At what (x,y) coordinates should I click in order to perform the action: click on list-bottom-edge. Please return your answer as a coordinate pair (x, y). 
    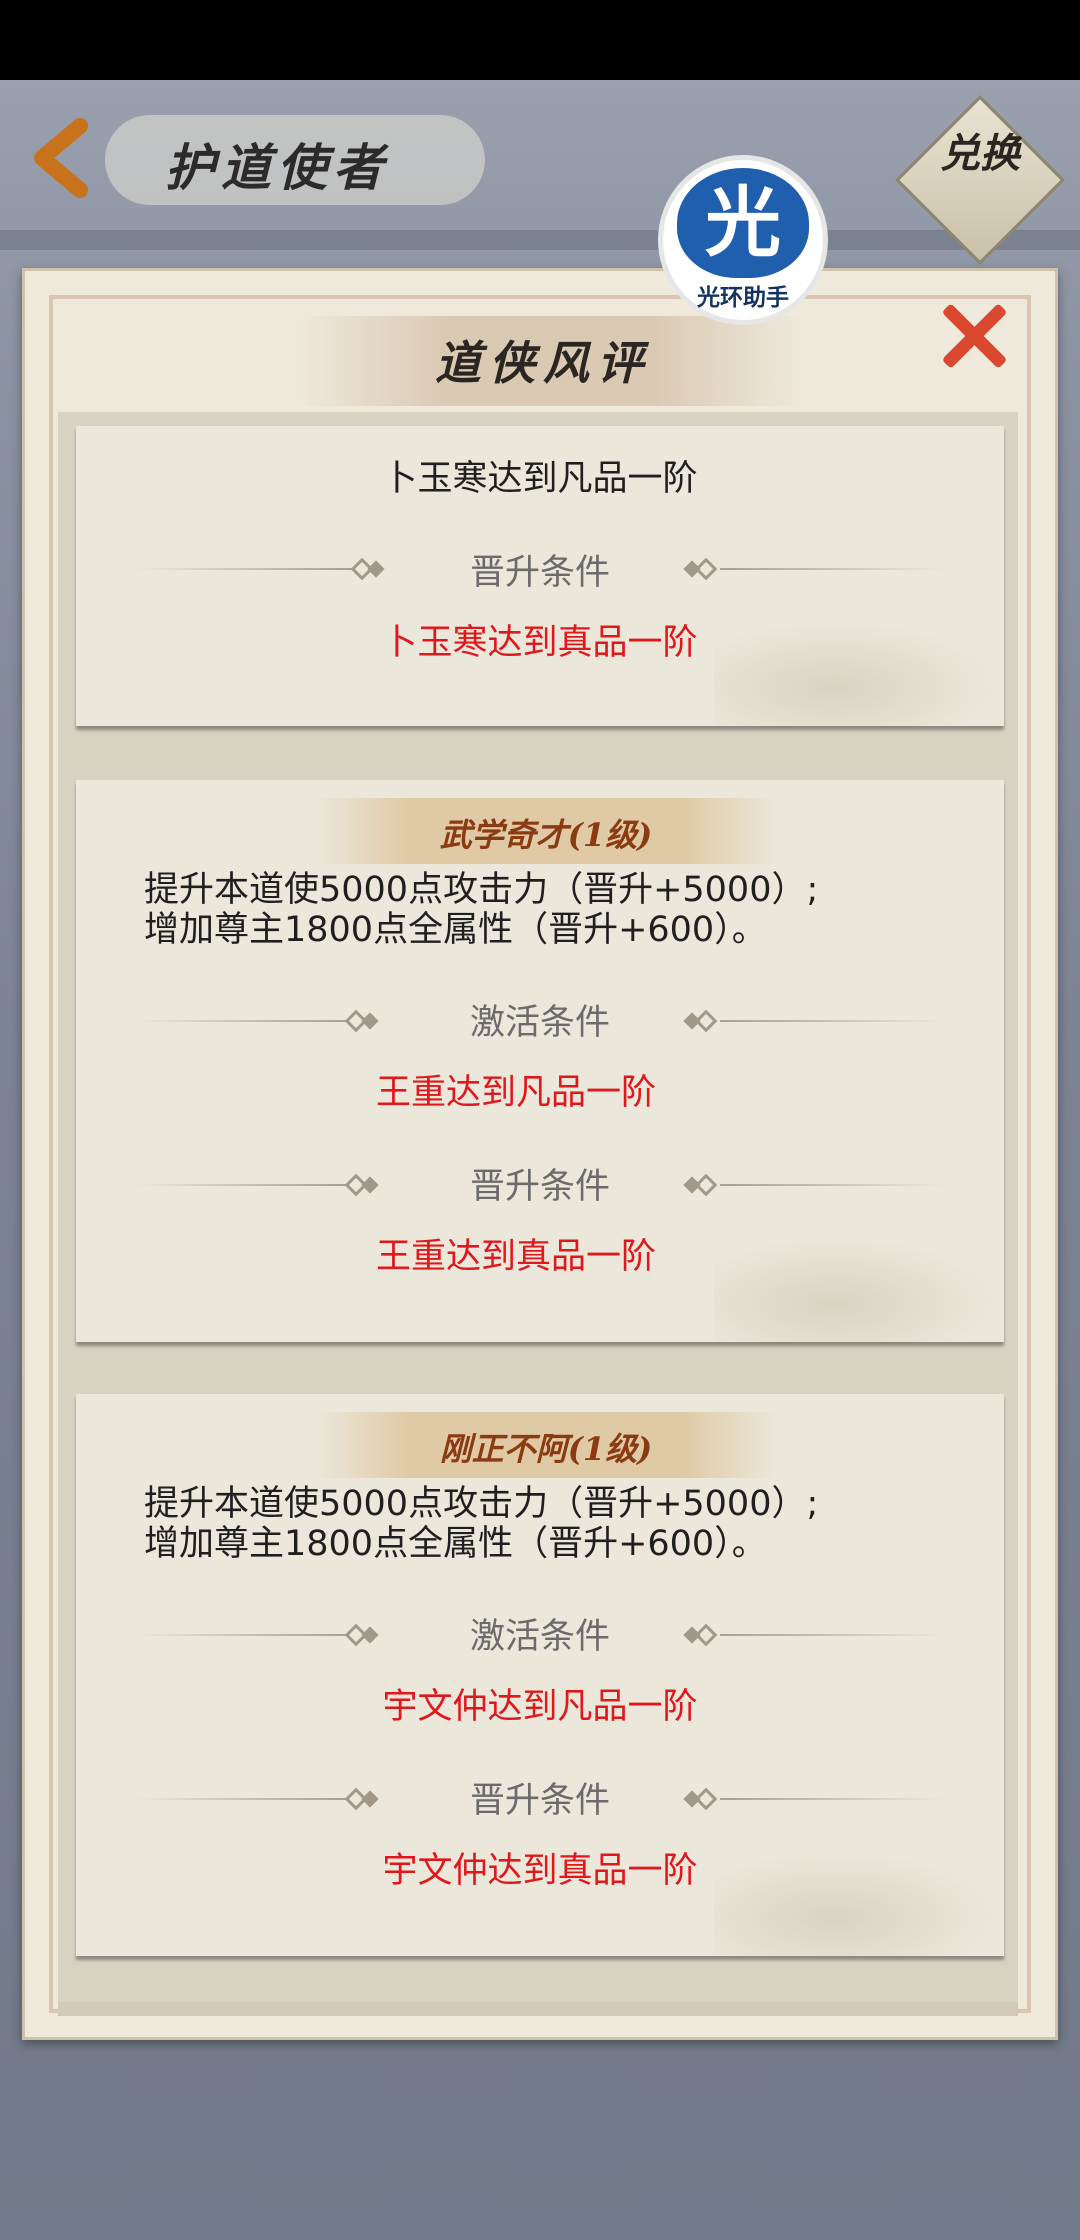
    Looking at the image, I should click on (538, 2009).